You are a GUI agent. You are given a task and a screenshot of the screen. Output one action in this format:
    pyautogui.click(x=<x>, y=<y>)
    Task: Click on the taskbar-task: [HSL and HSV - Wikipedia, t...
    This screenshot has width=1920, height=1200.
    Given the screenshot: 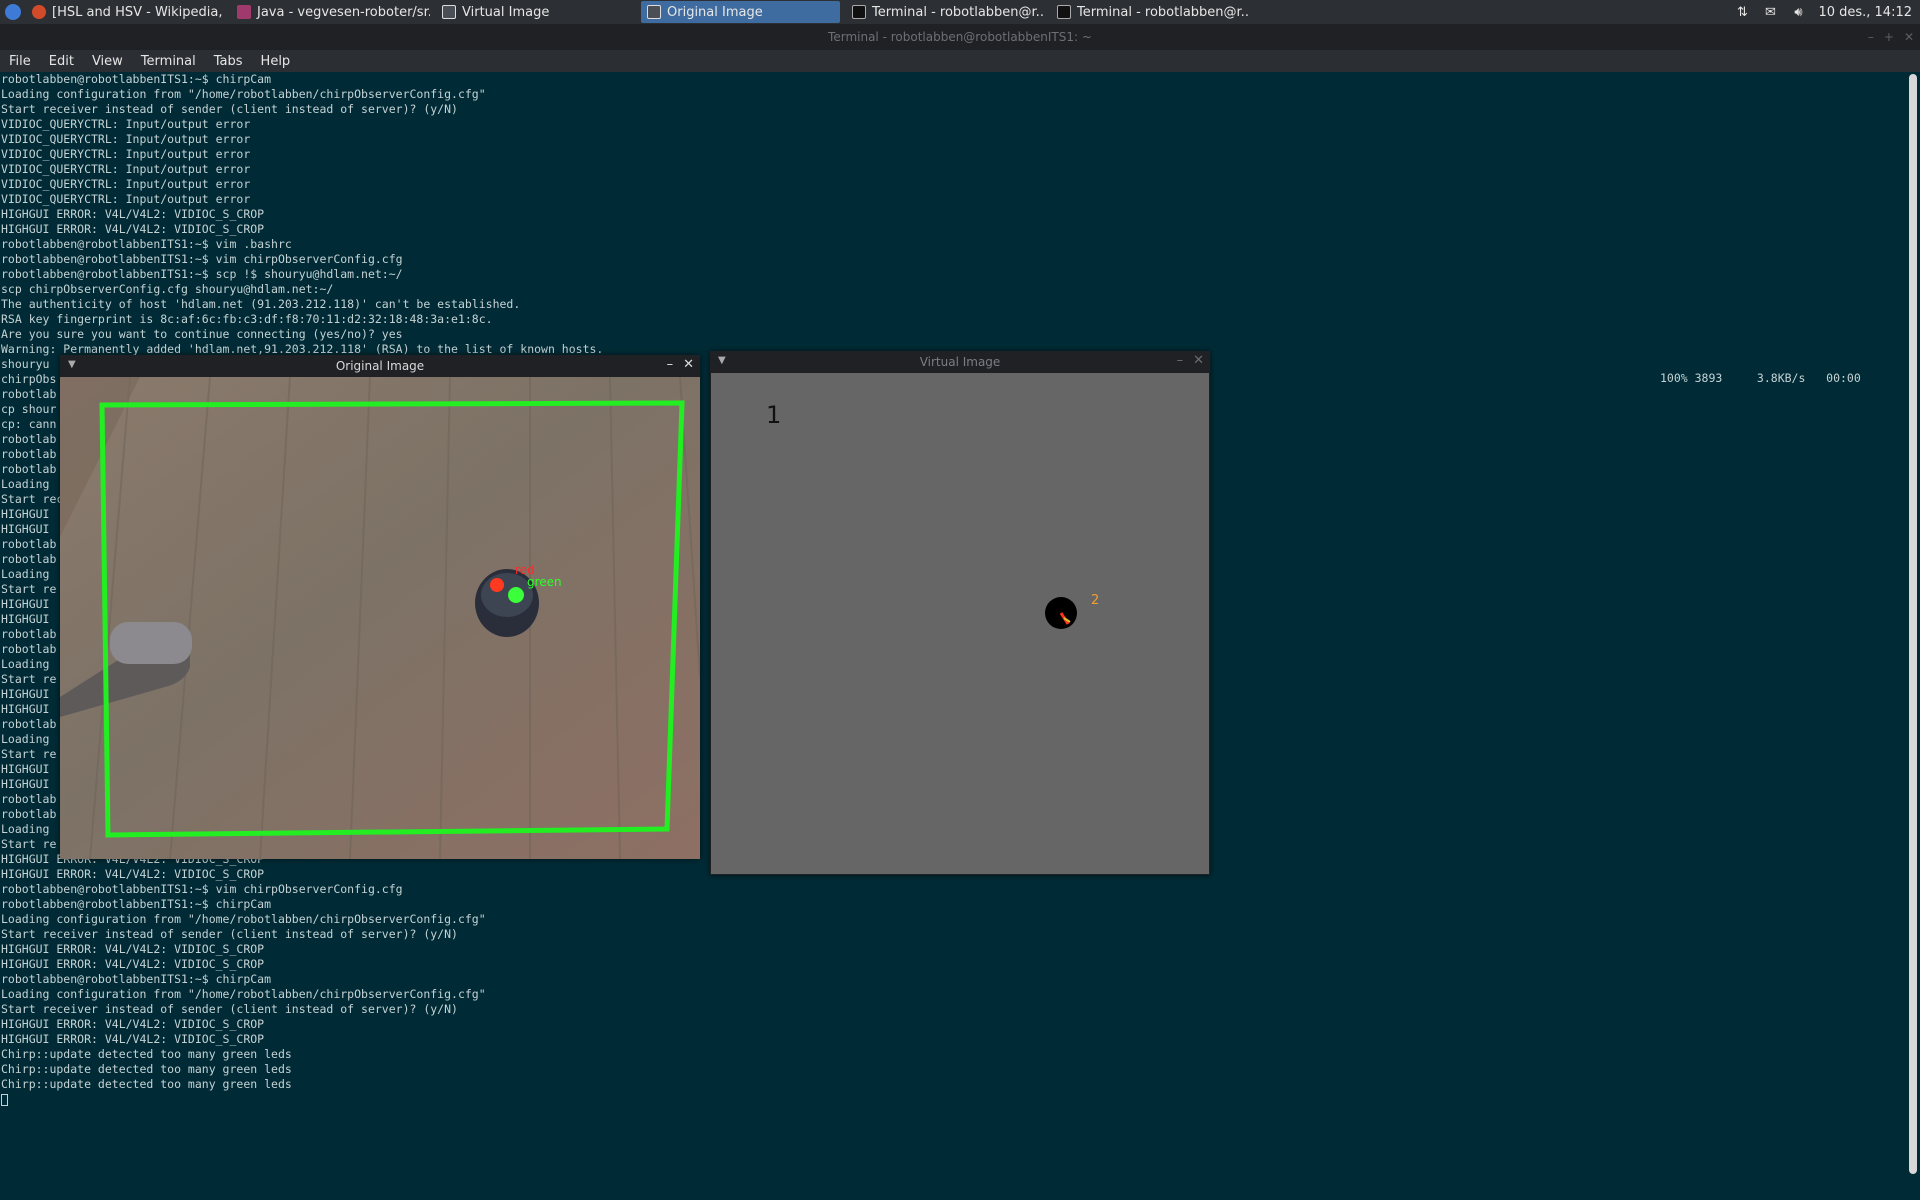 What is the action you would take?
    pyautogui.click(x=125, y=12)
    